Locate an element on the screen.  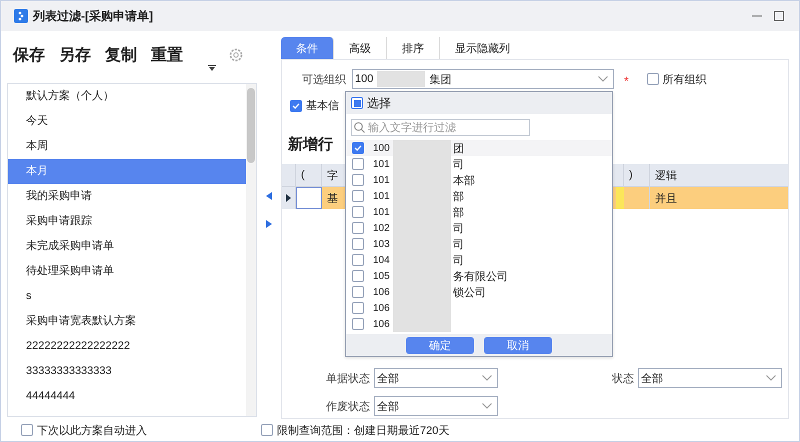
caret-icon is located at coordinates (212, 68).